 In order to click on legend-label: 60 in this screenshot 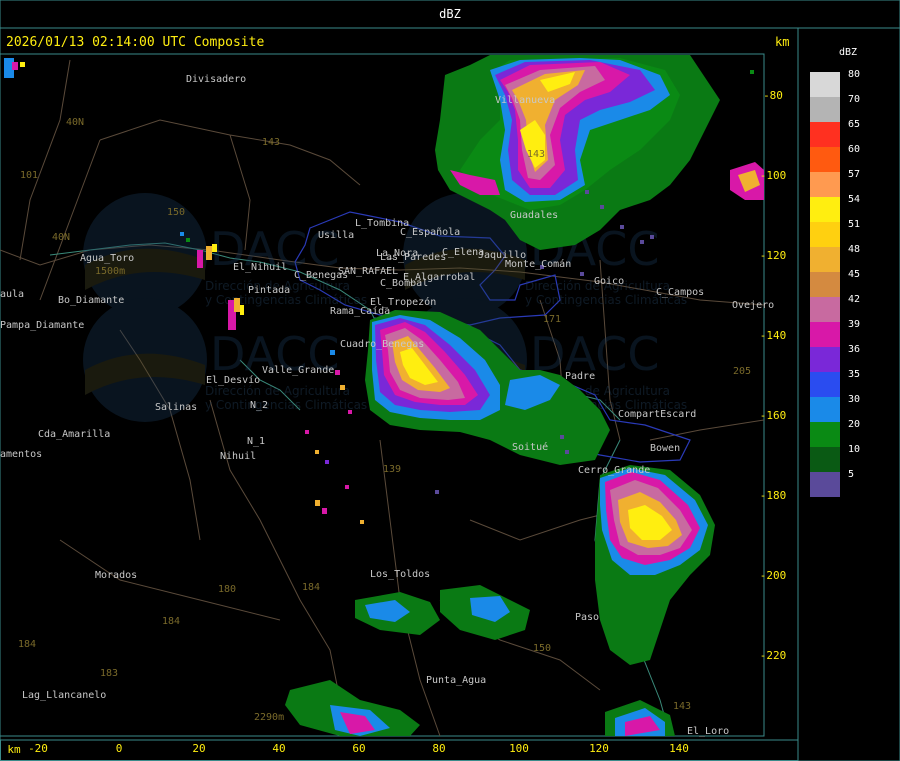, I will do `click(854, 149)`.